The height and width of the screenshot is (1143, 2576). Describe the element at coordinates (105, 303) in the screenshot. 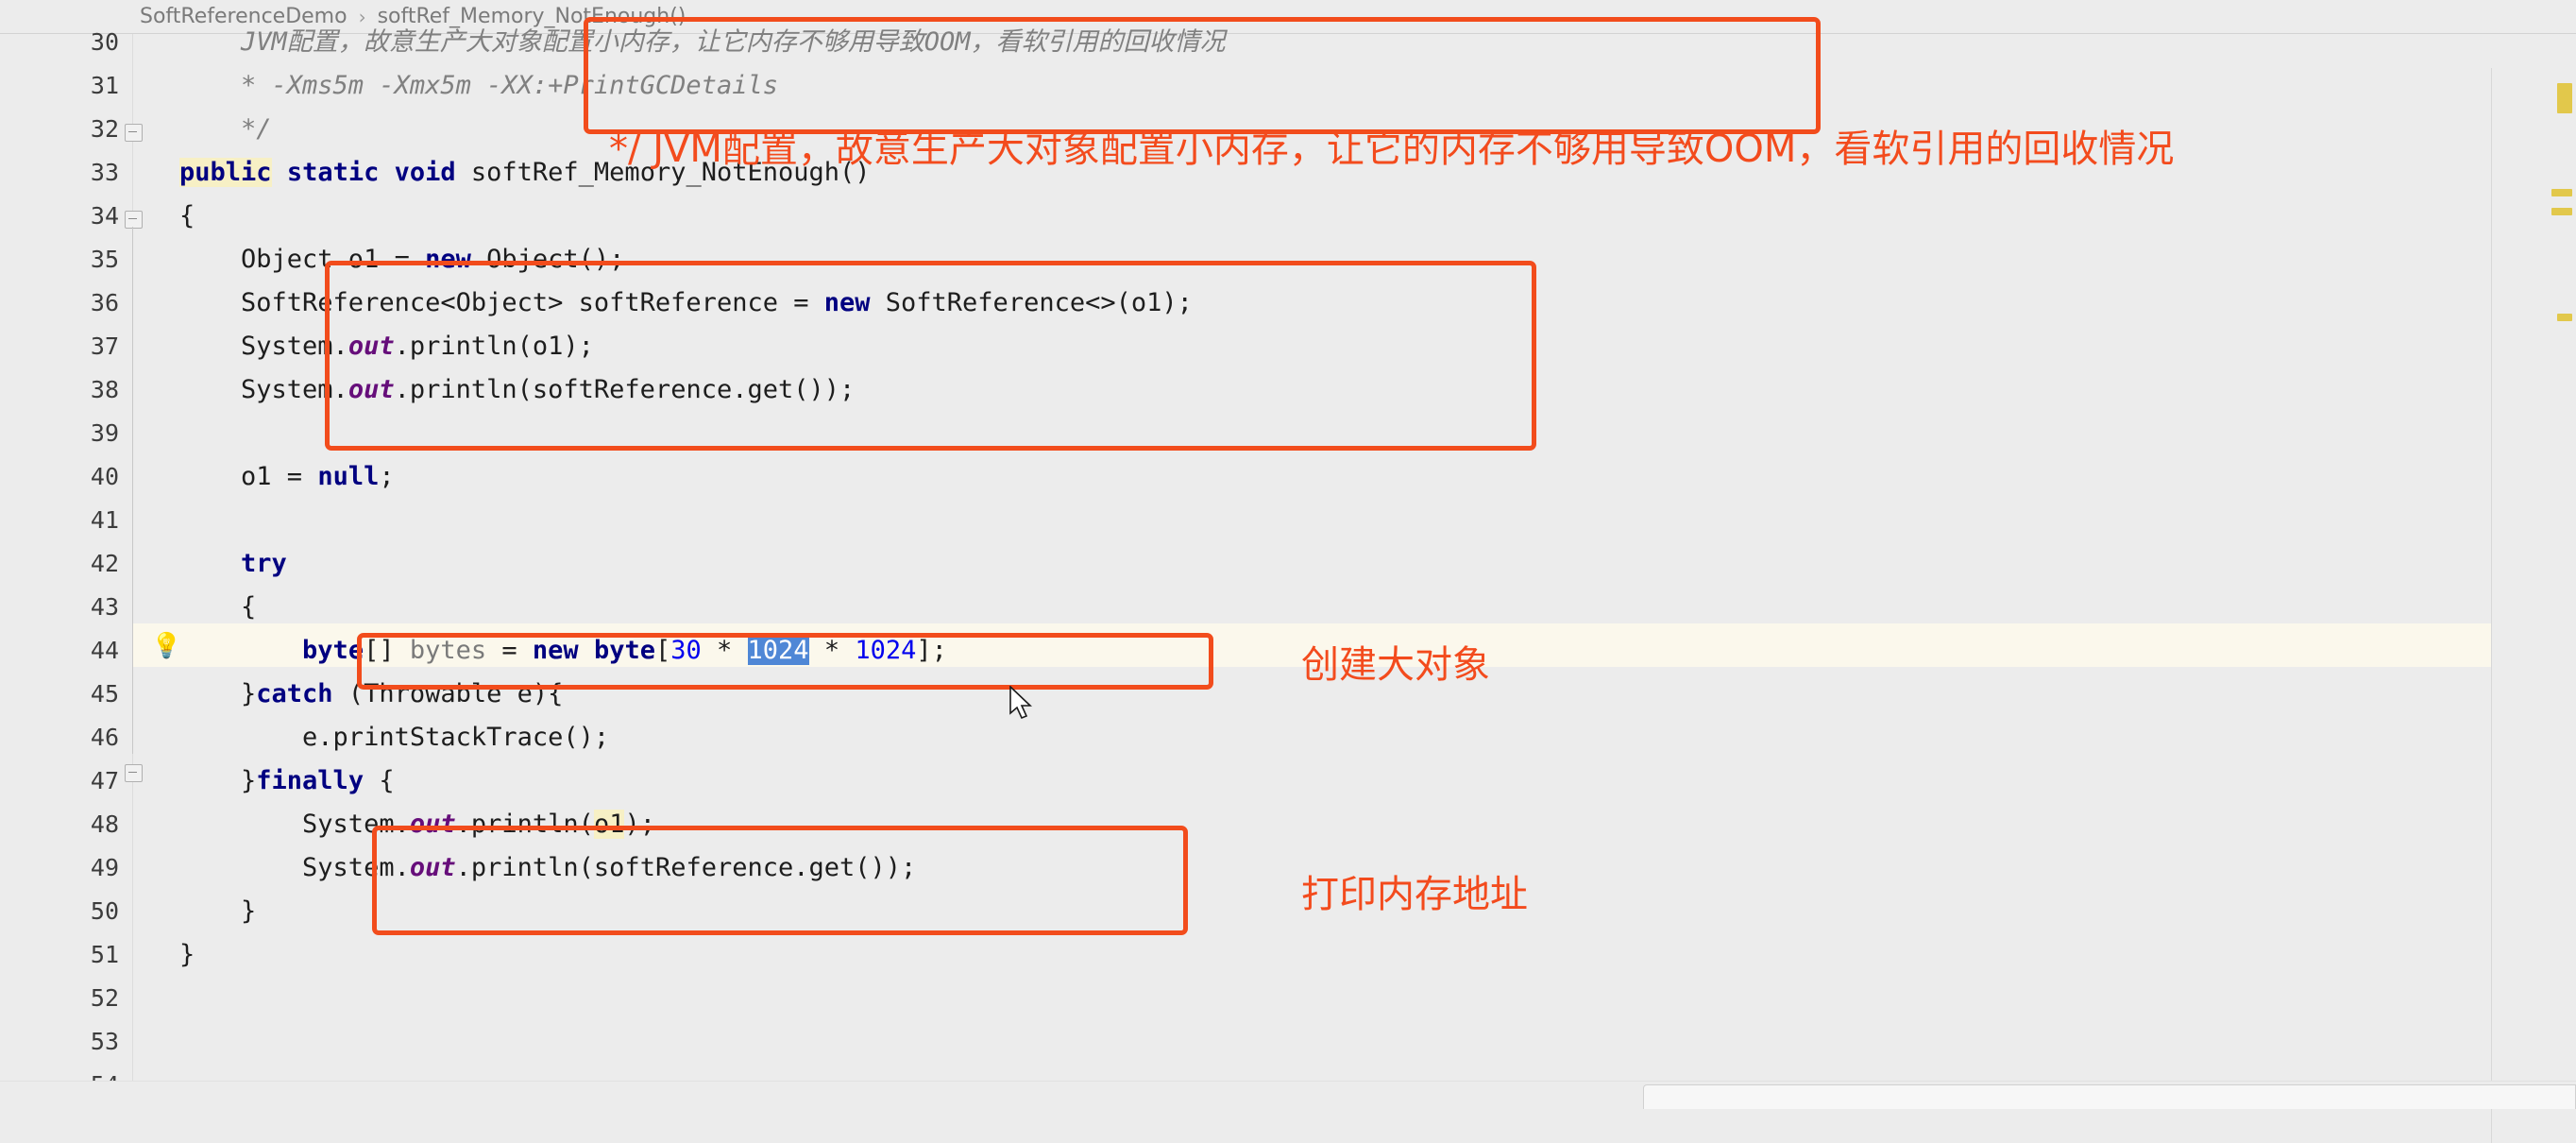

I see `line-number: 36` at that location.